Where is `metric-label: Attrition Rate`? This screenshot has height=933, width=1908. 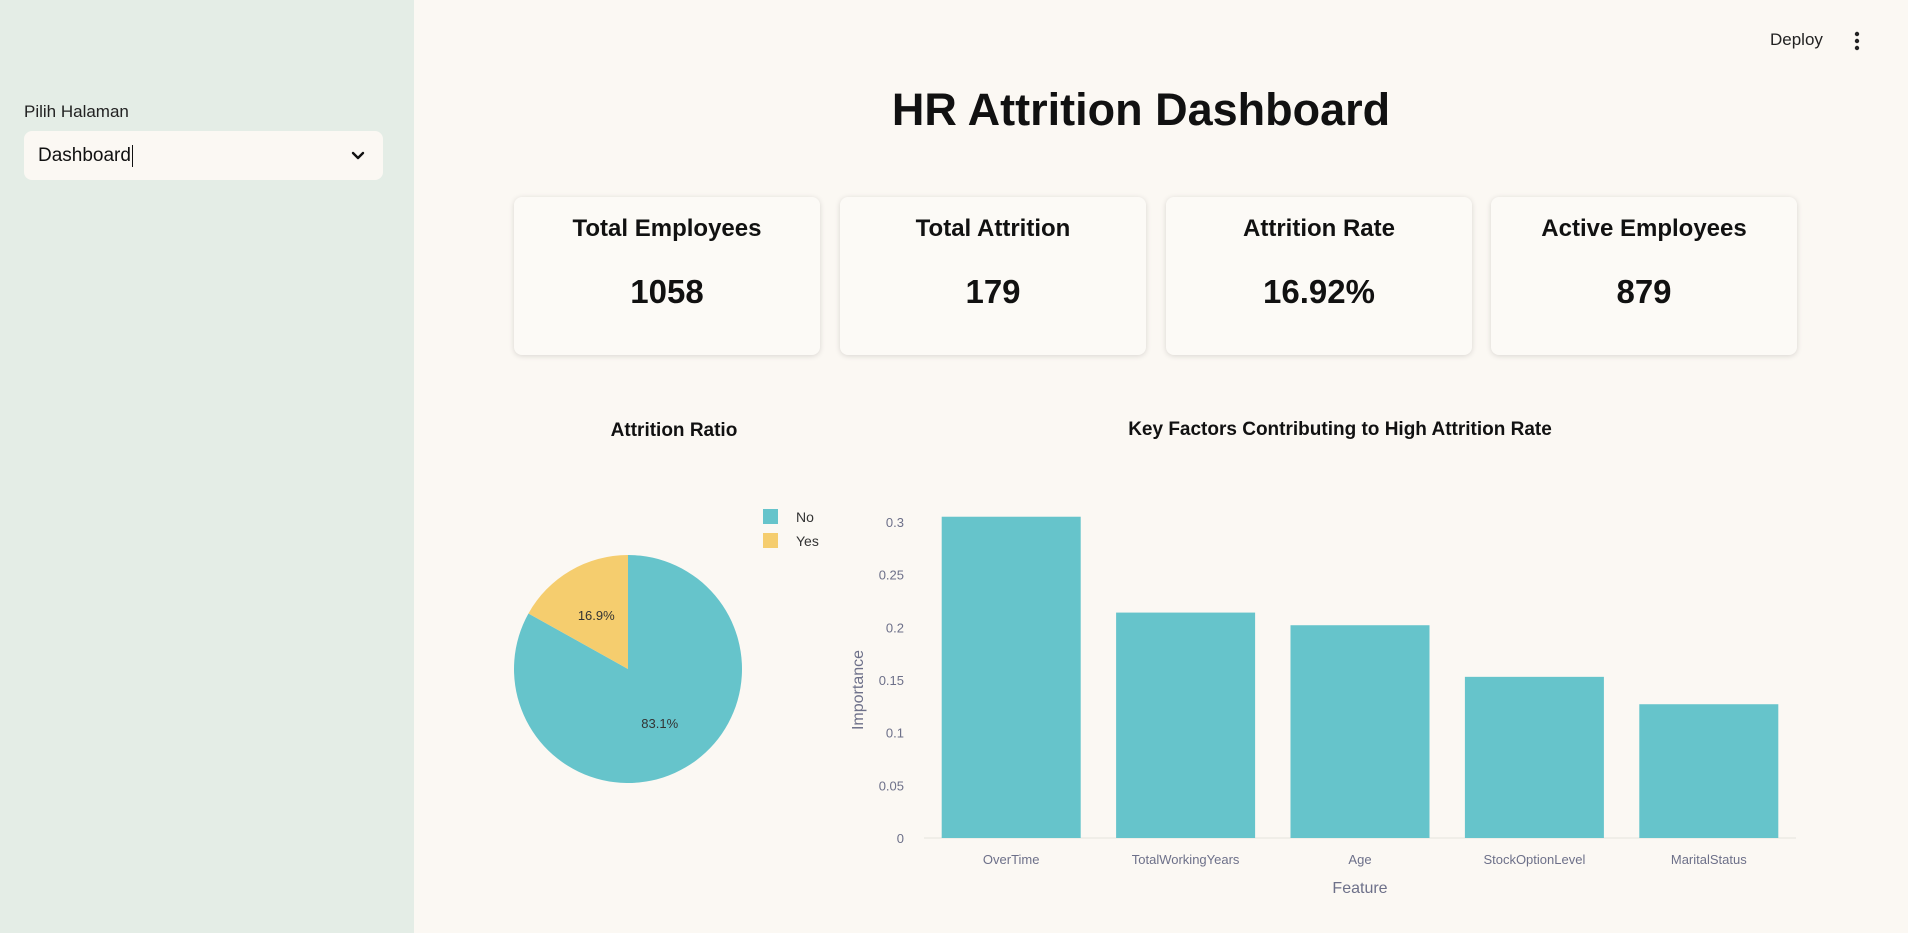
metric-label: Attrition Rate is located at coordinates (1319, 228).